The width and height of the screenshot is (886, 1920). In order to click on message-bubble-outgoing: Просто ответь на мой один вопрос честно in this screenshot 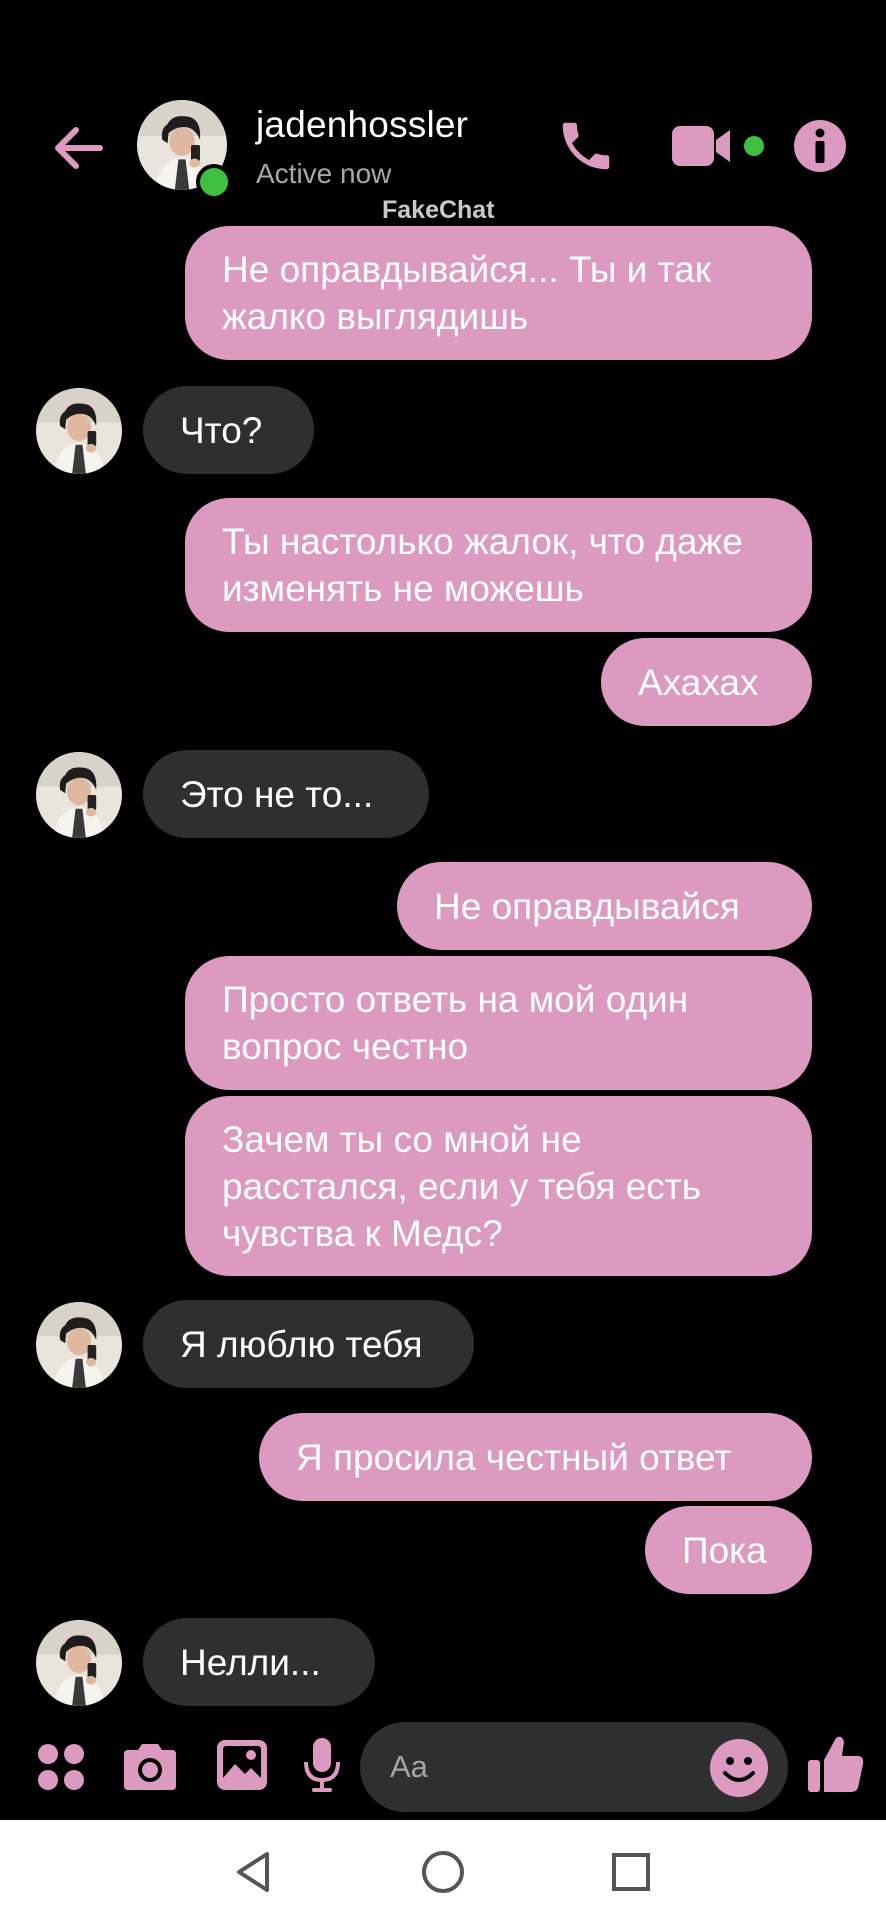, I will do `click(498, 1023)`.